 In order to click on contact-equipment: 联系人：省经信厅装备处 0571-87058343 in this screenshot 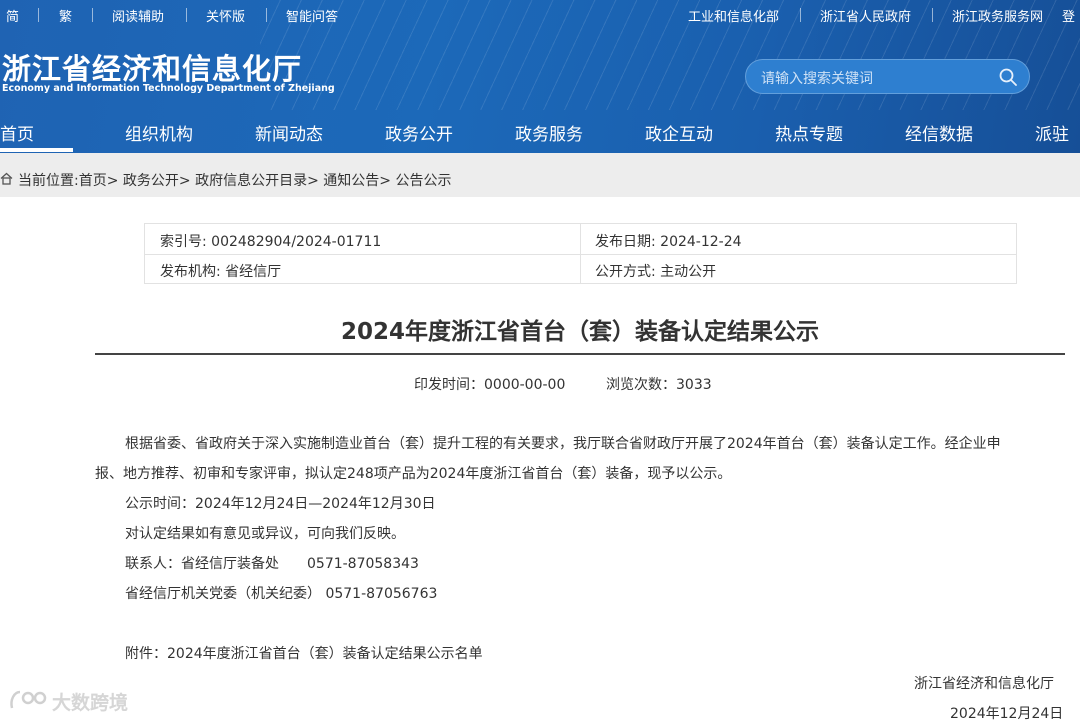, I will do `click(272, 564)`.